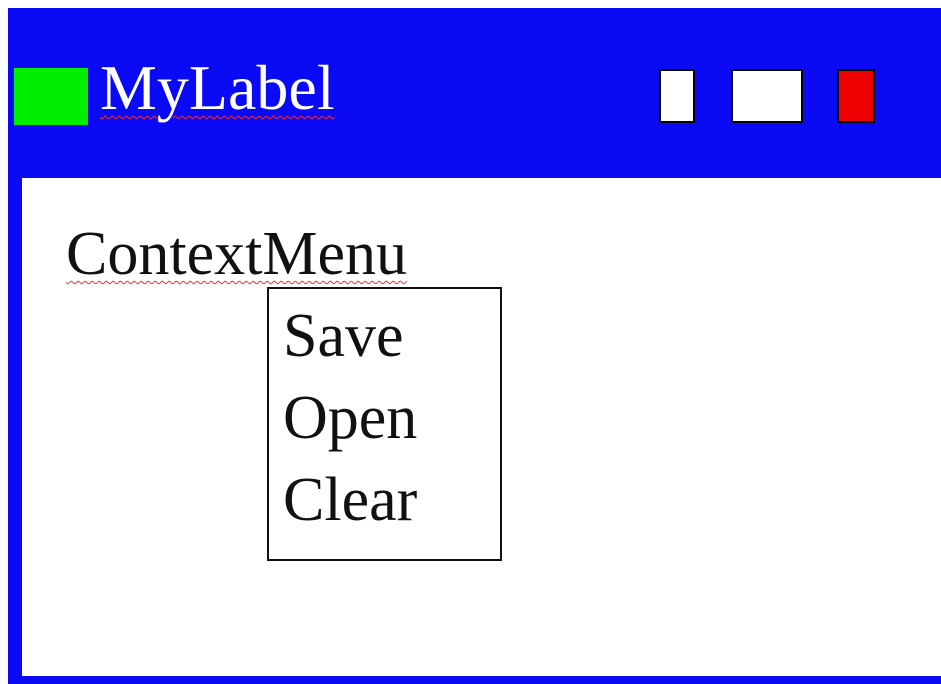 The width and height of the screenshot is (941, 684). What do you see at coordinates (677, 96) in the screenshot?
I see `minimize-button` at bounding box center [677, 96].